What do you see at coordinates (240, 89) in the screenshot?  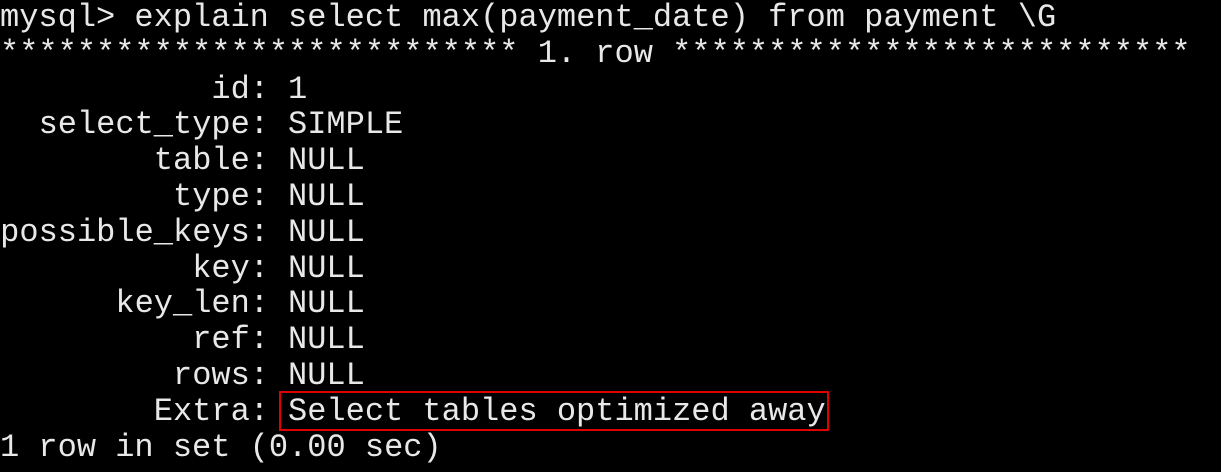 I see `field-label: id:` at bounding box center [240, 89].